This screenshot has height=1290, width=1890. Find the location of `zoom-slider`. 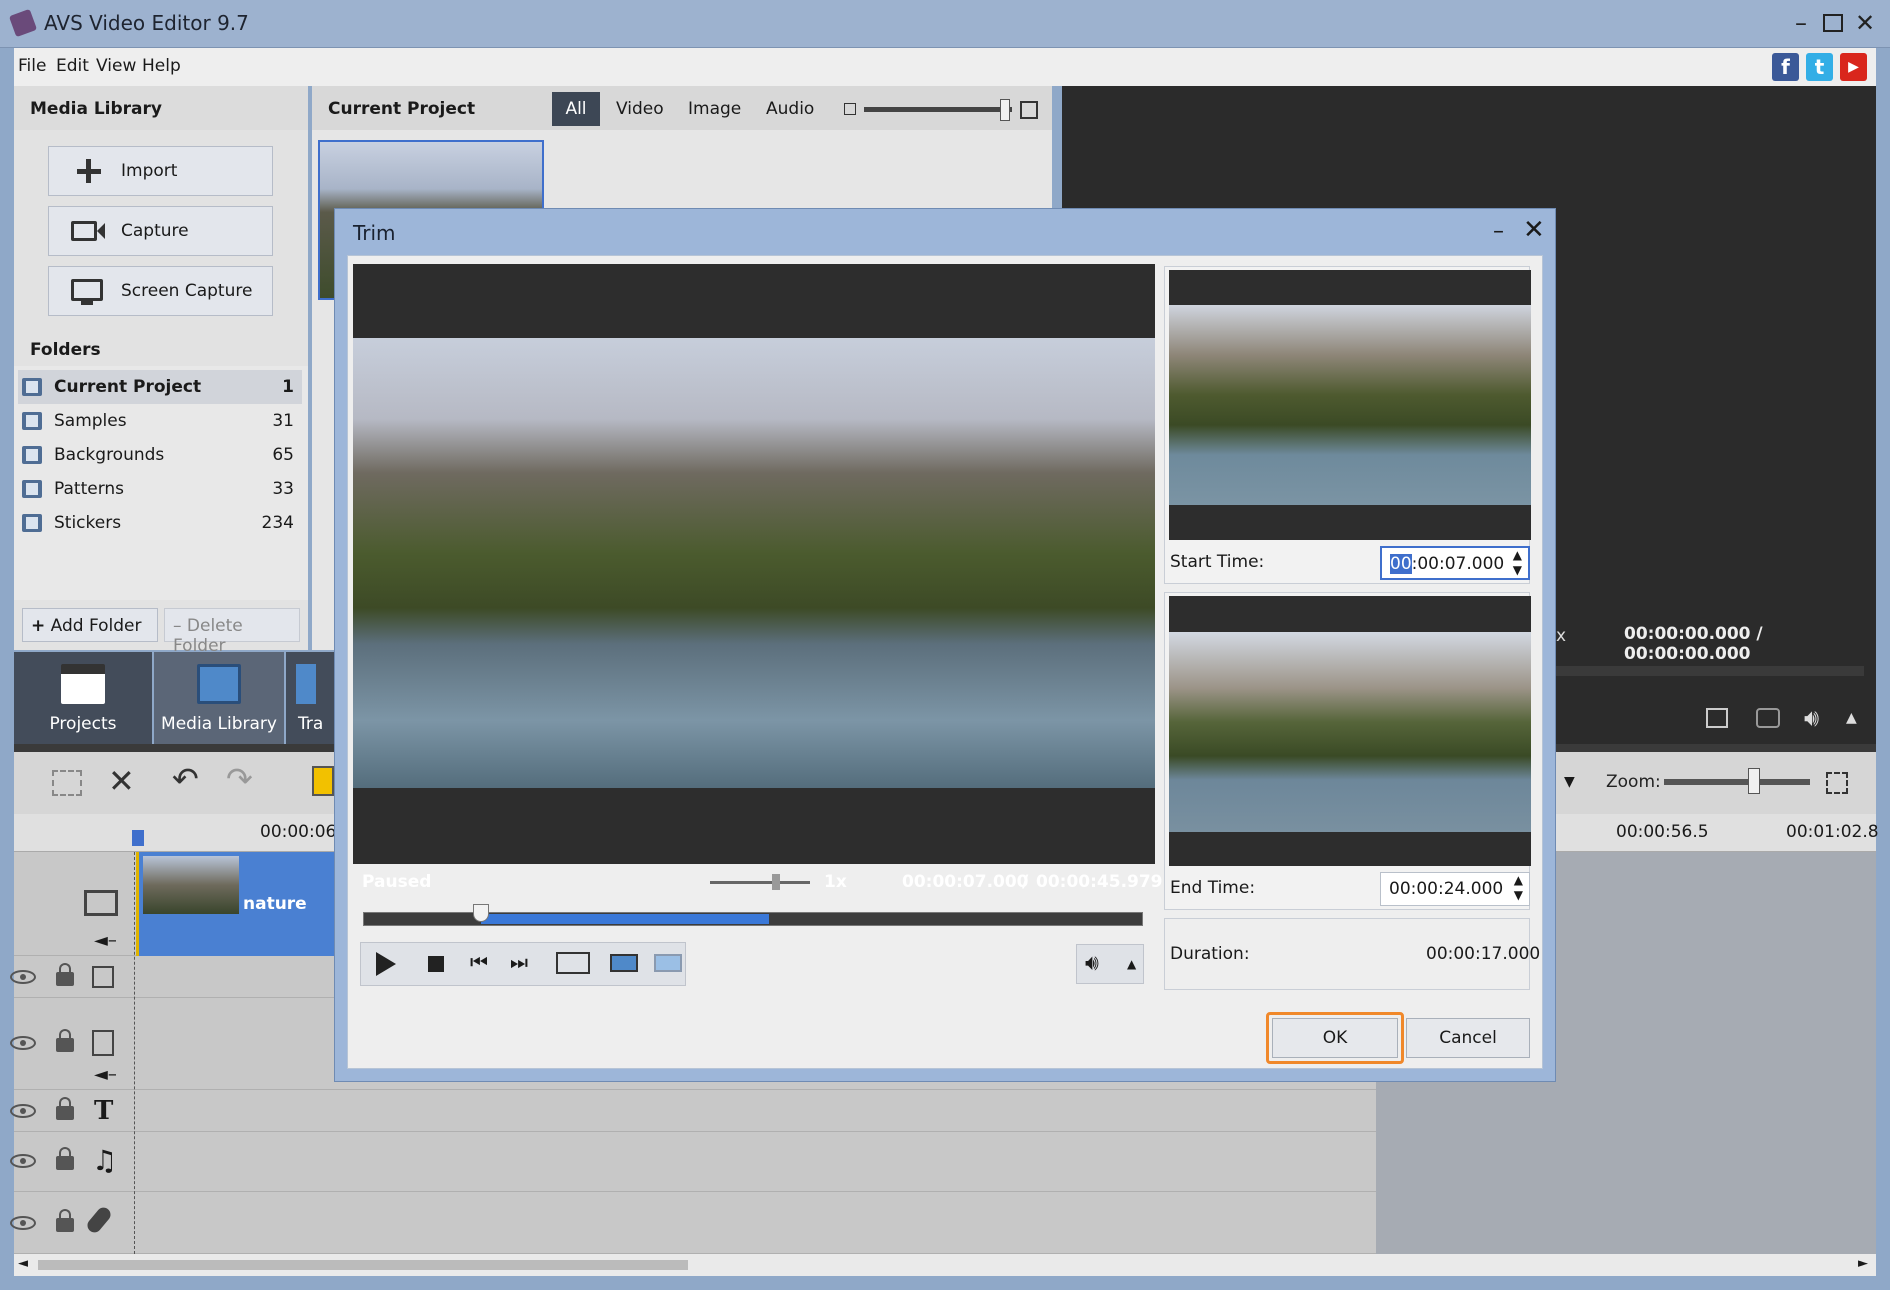

zoom-slider is located at coordinates (1737, 782).